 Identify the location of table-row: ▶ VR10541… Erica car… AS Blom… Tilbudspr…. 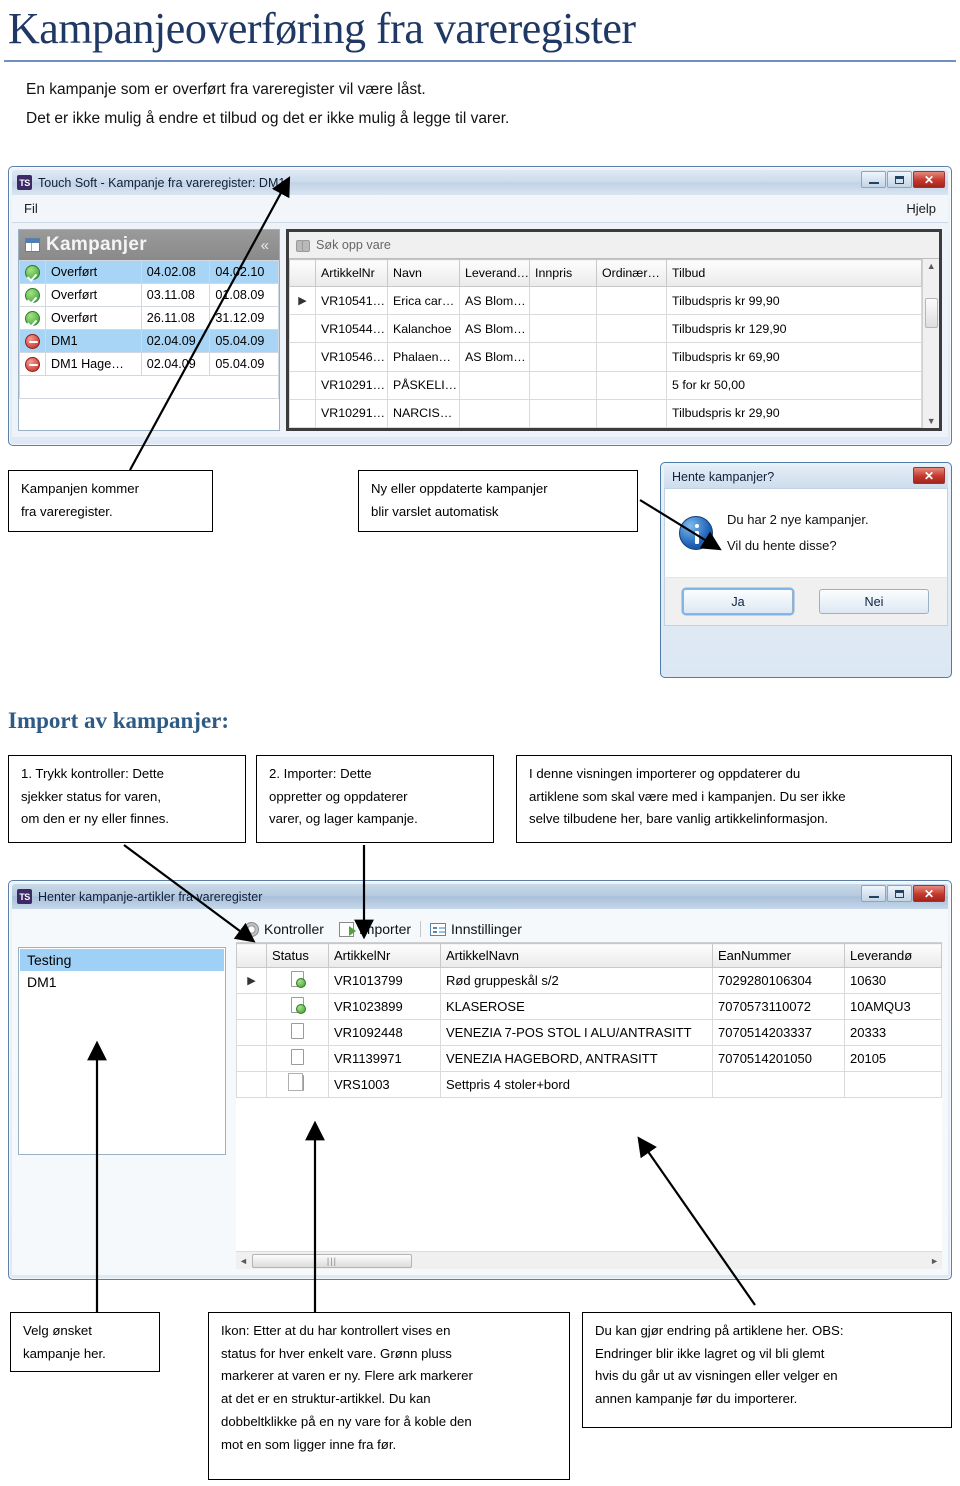
(606, 301).